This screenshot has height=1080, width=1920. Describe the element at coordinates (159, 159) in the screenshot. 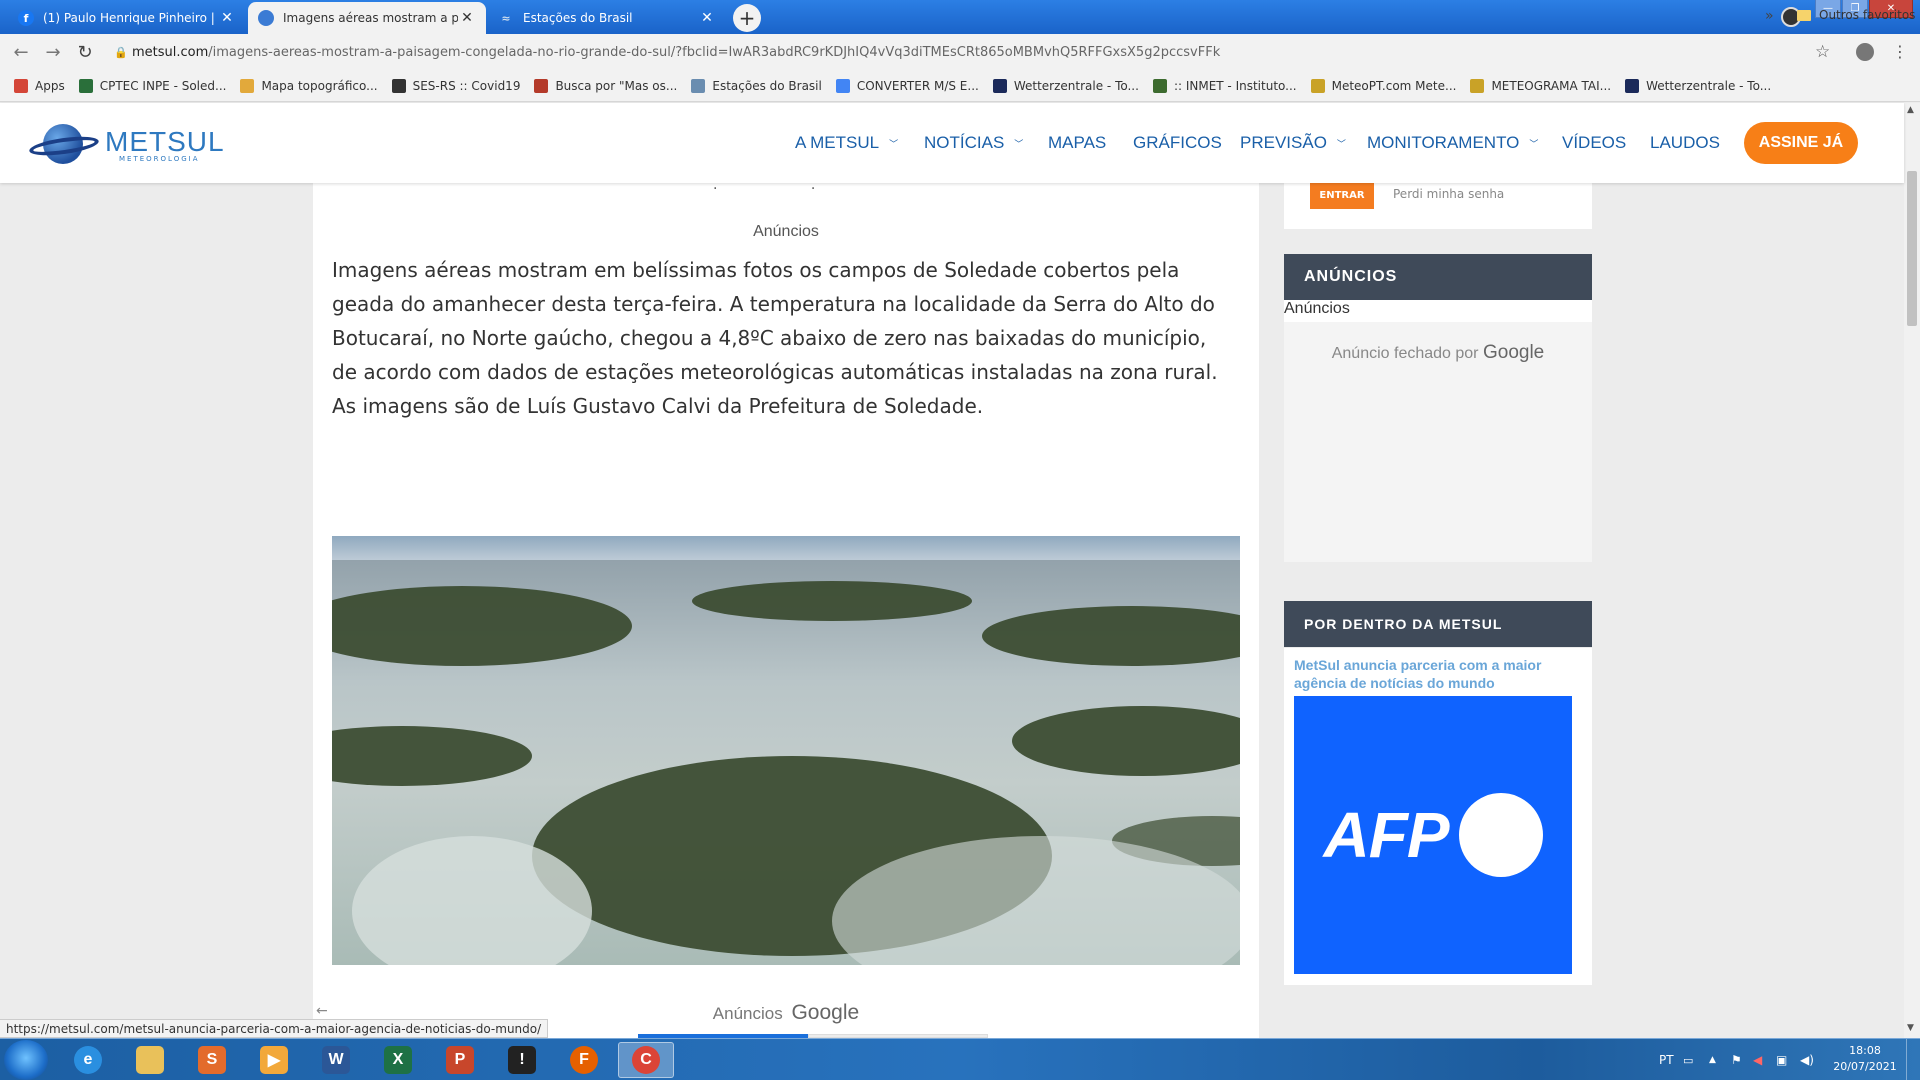

I see `logo-subtitle: METEOROLOGIA` at that location.